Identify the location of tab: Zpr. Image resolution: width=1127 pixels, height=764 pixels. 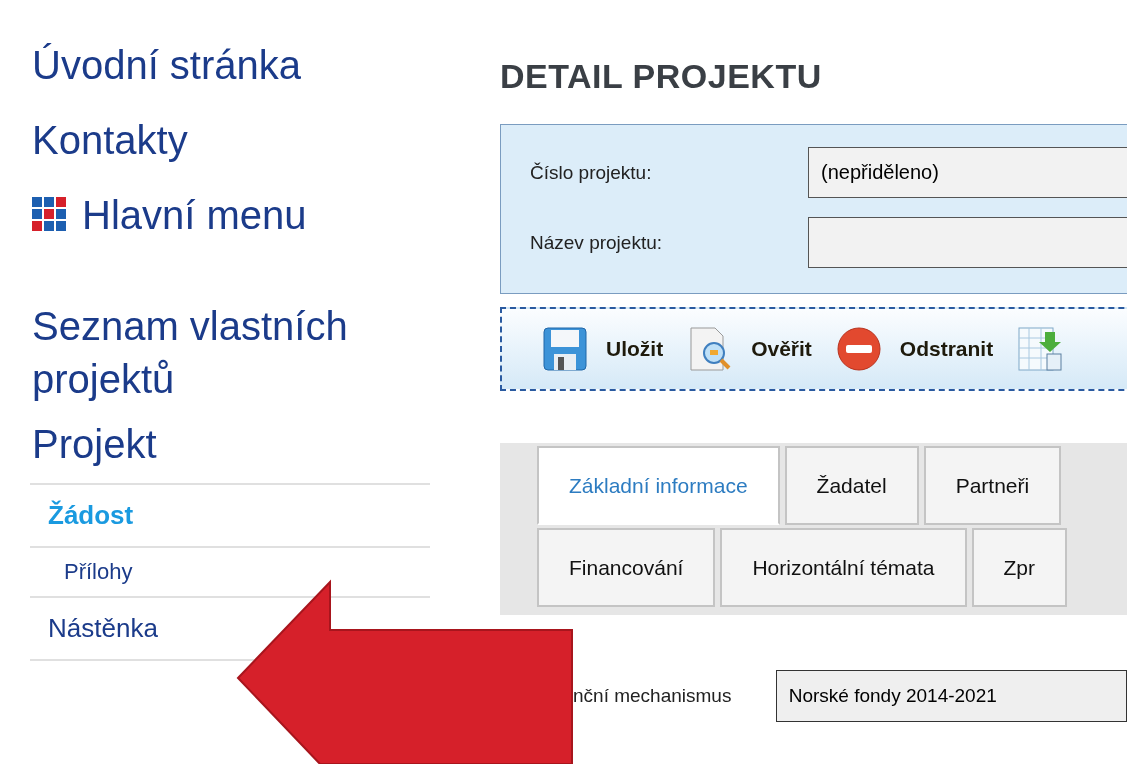
(1019, 567).